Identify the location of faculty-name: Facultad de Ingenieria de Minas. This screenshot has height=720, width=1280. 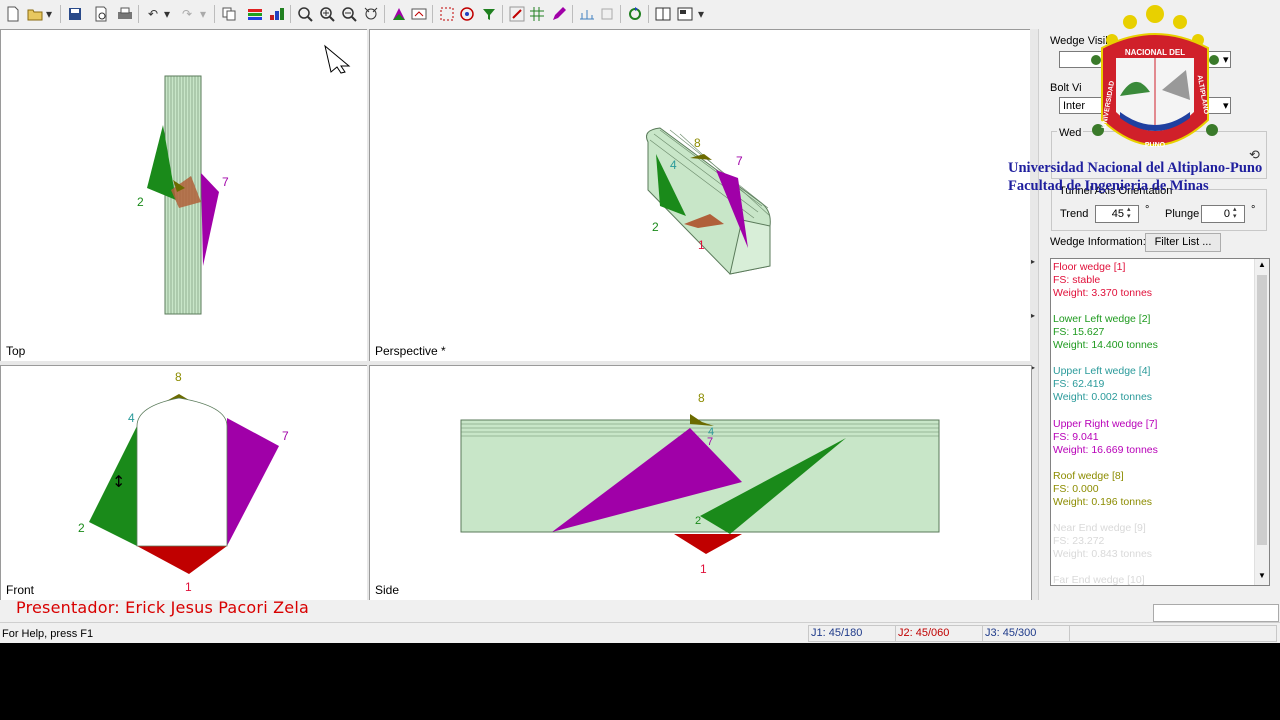
(1108, 186).